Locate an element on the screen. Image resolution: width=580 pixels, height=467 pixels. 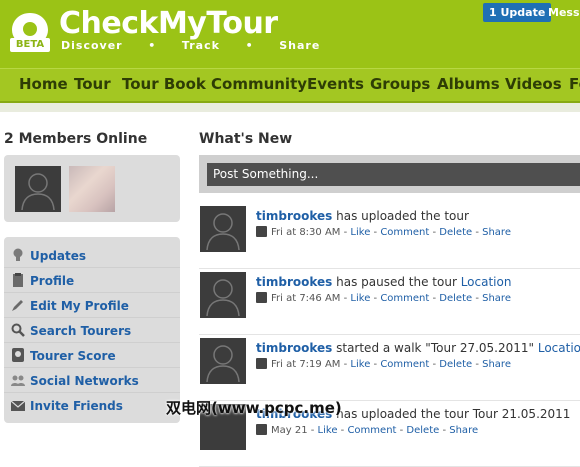
brand-name: CheckMyTour is located at coordinates (168, 23).